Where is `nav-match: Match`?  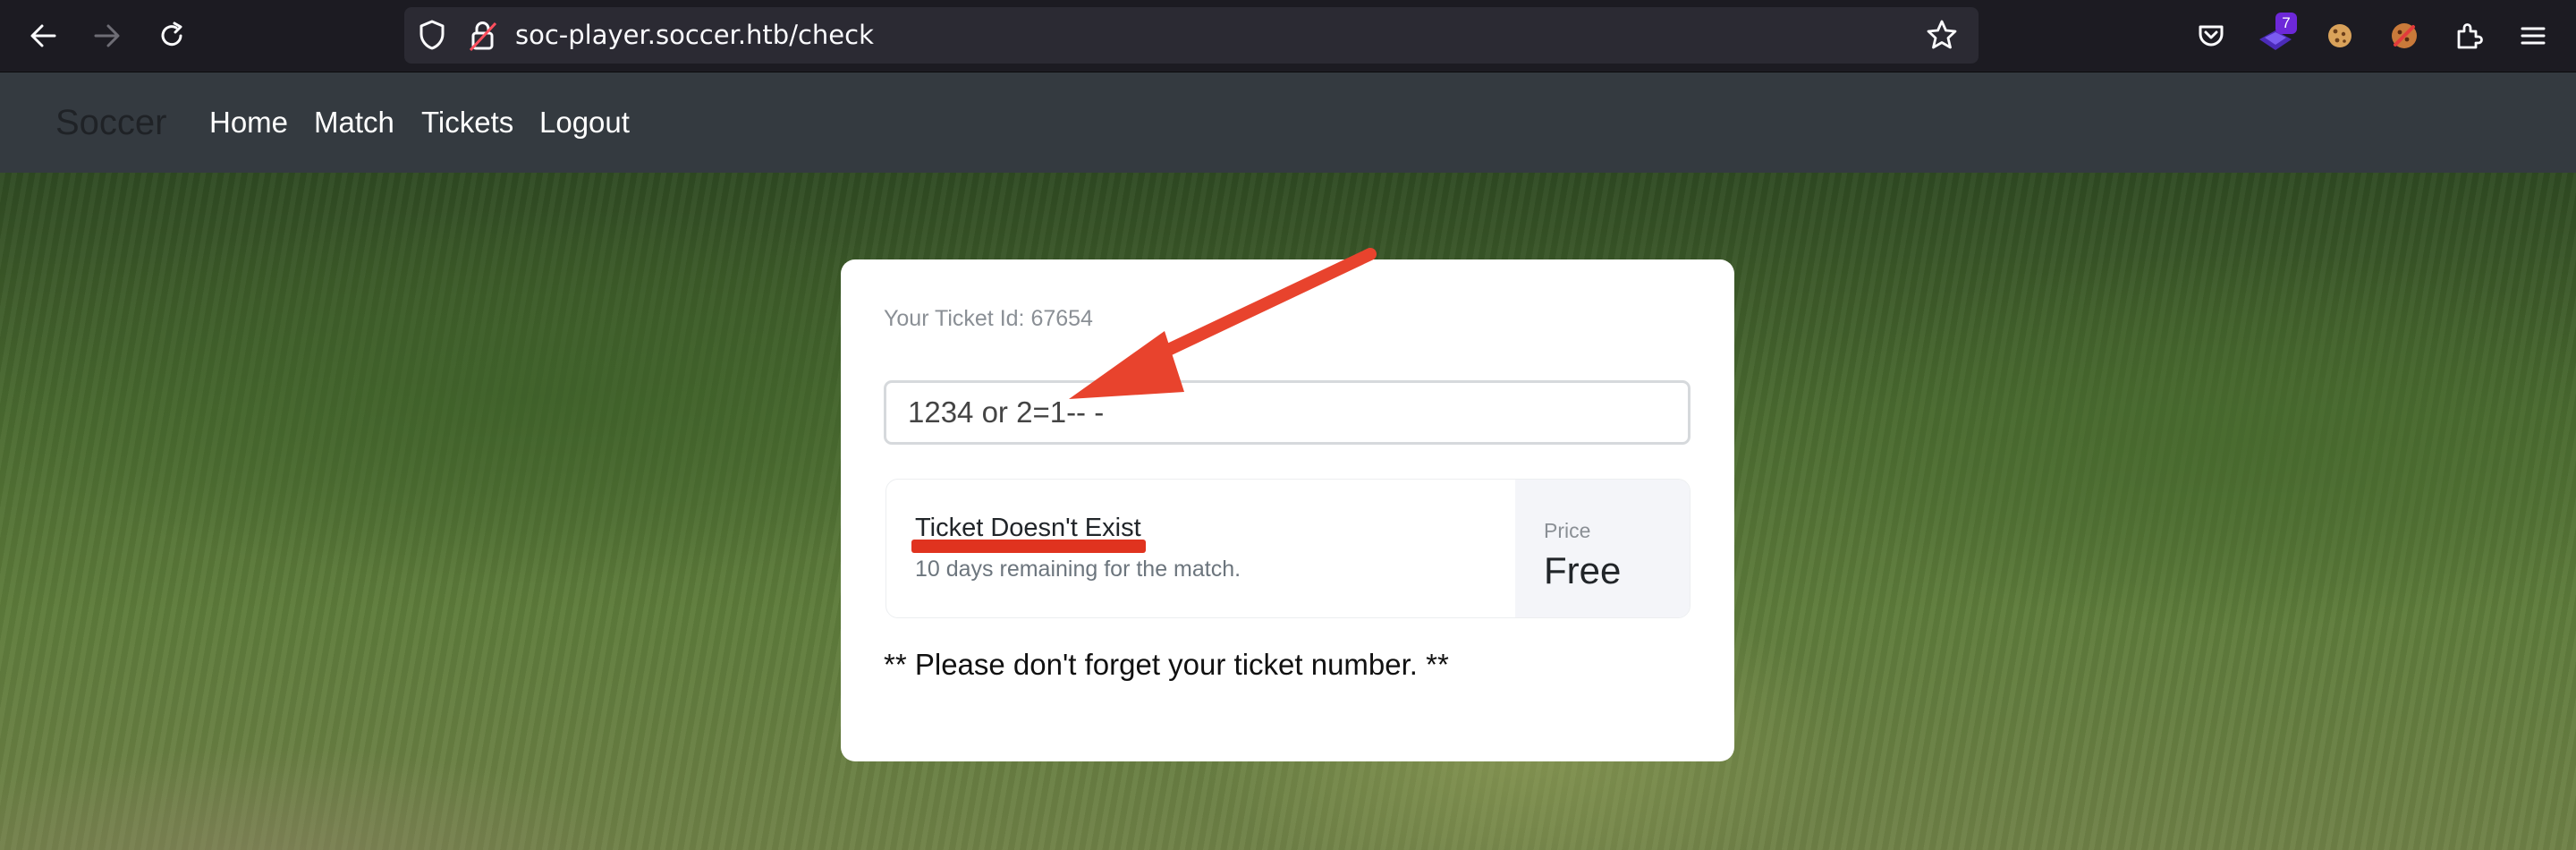 nav-match: Match is located at coordinates (354, 122).